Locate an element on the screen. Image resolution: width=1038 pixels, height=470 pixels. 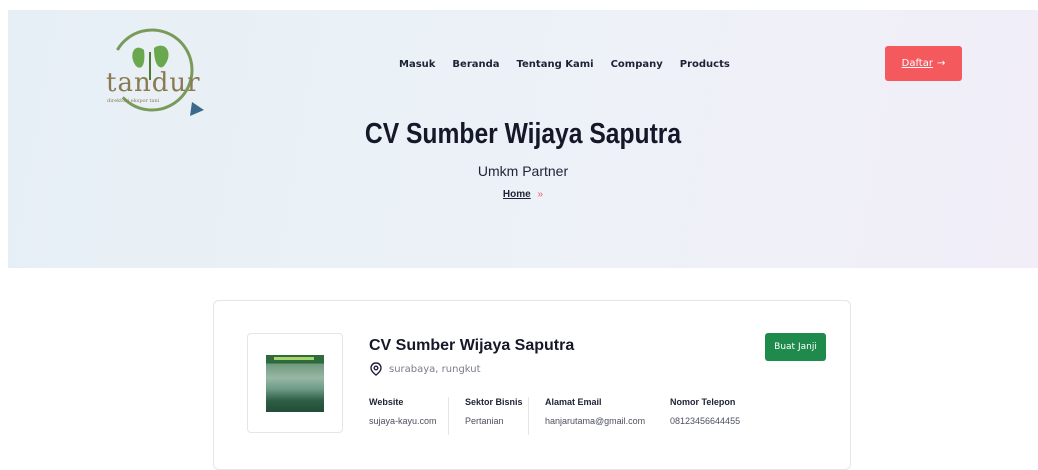
info-phone: Nomor Telepon 08123456644455 is located at coordinates (705, 411).